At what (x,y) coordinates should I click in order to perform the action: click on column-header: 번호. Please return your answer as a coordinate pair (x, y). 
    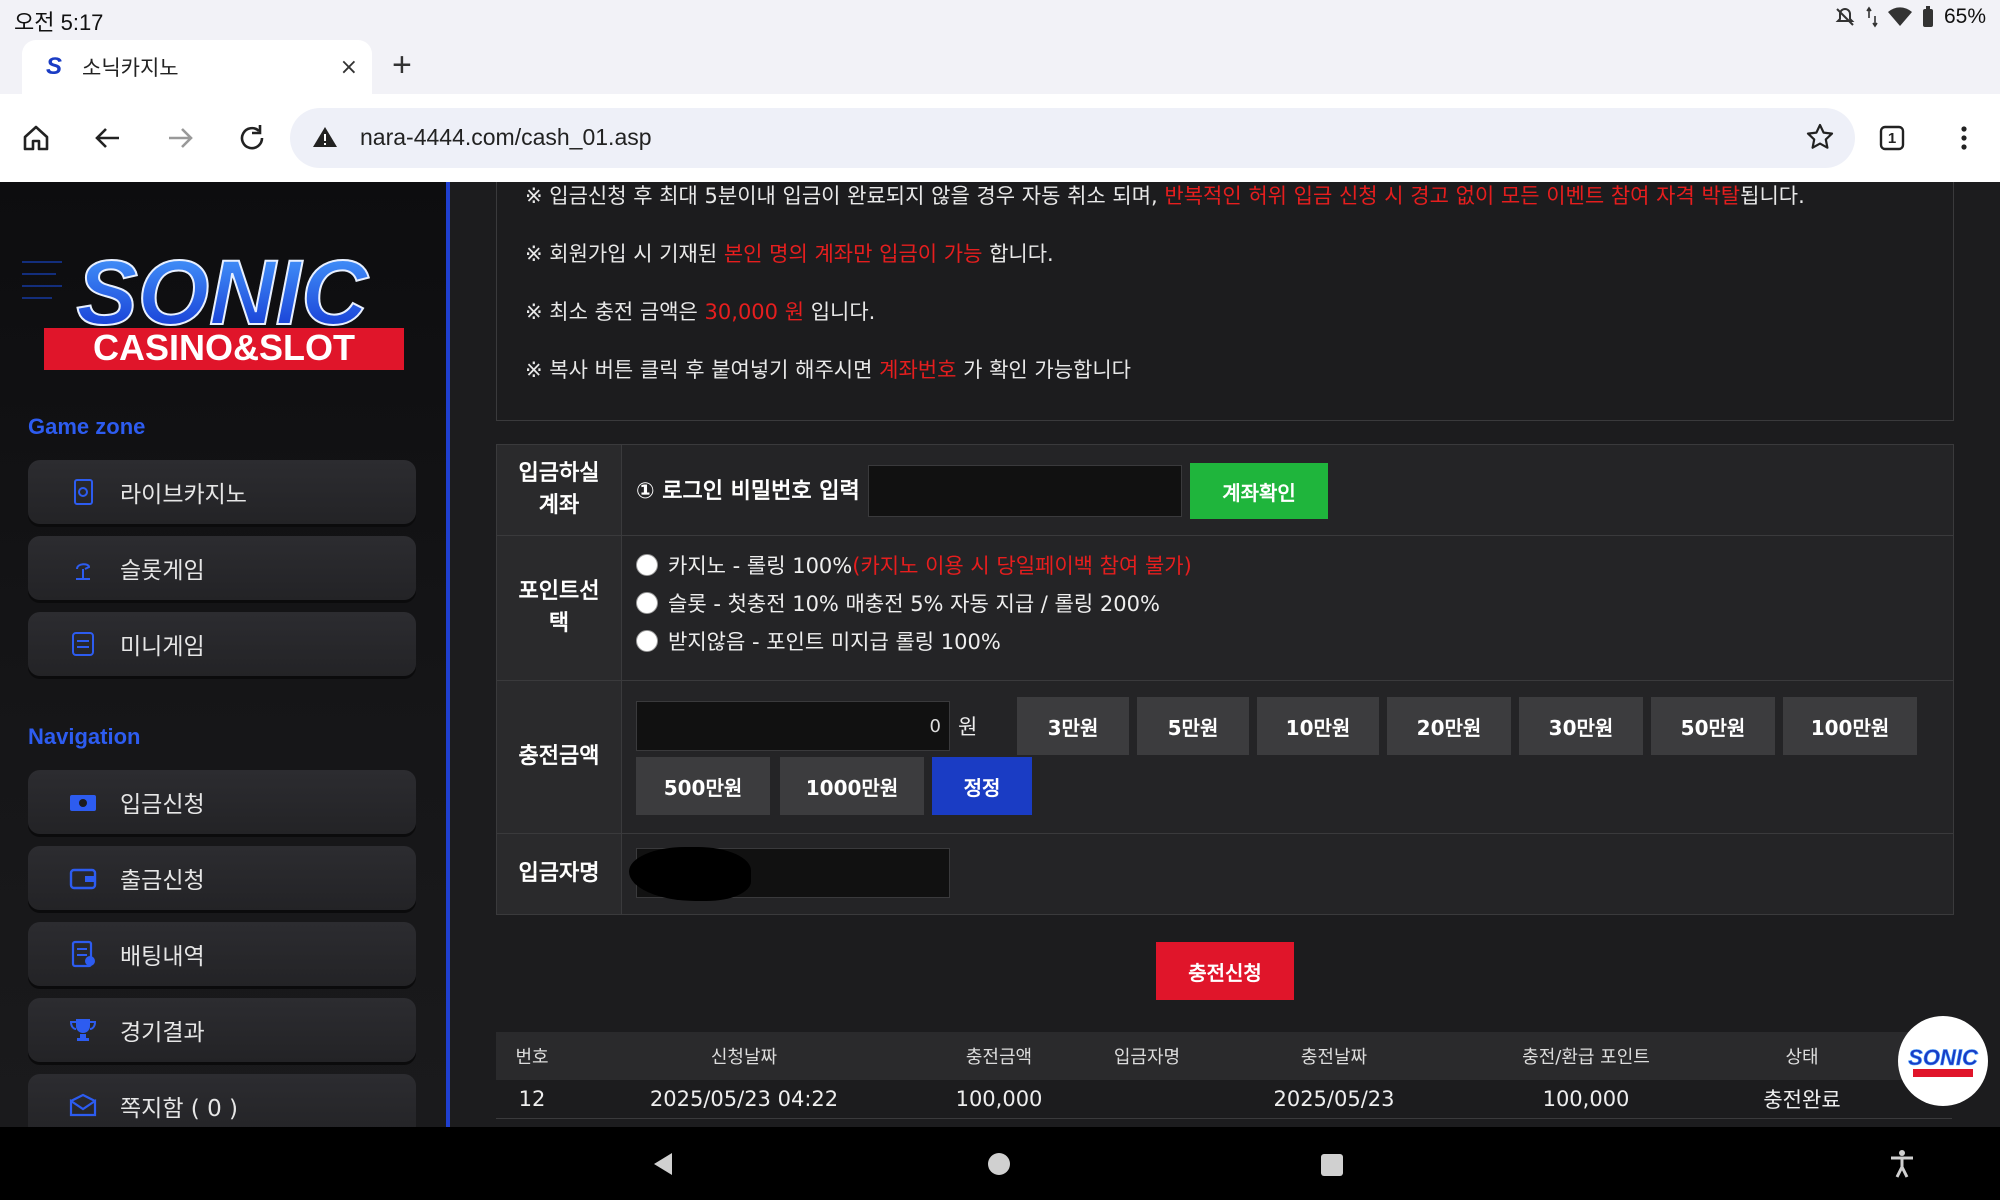
    Looking at the image, I should click on (532, 1057).